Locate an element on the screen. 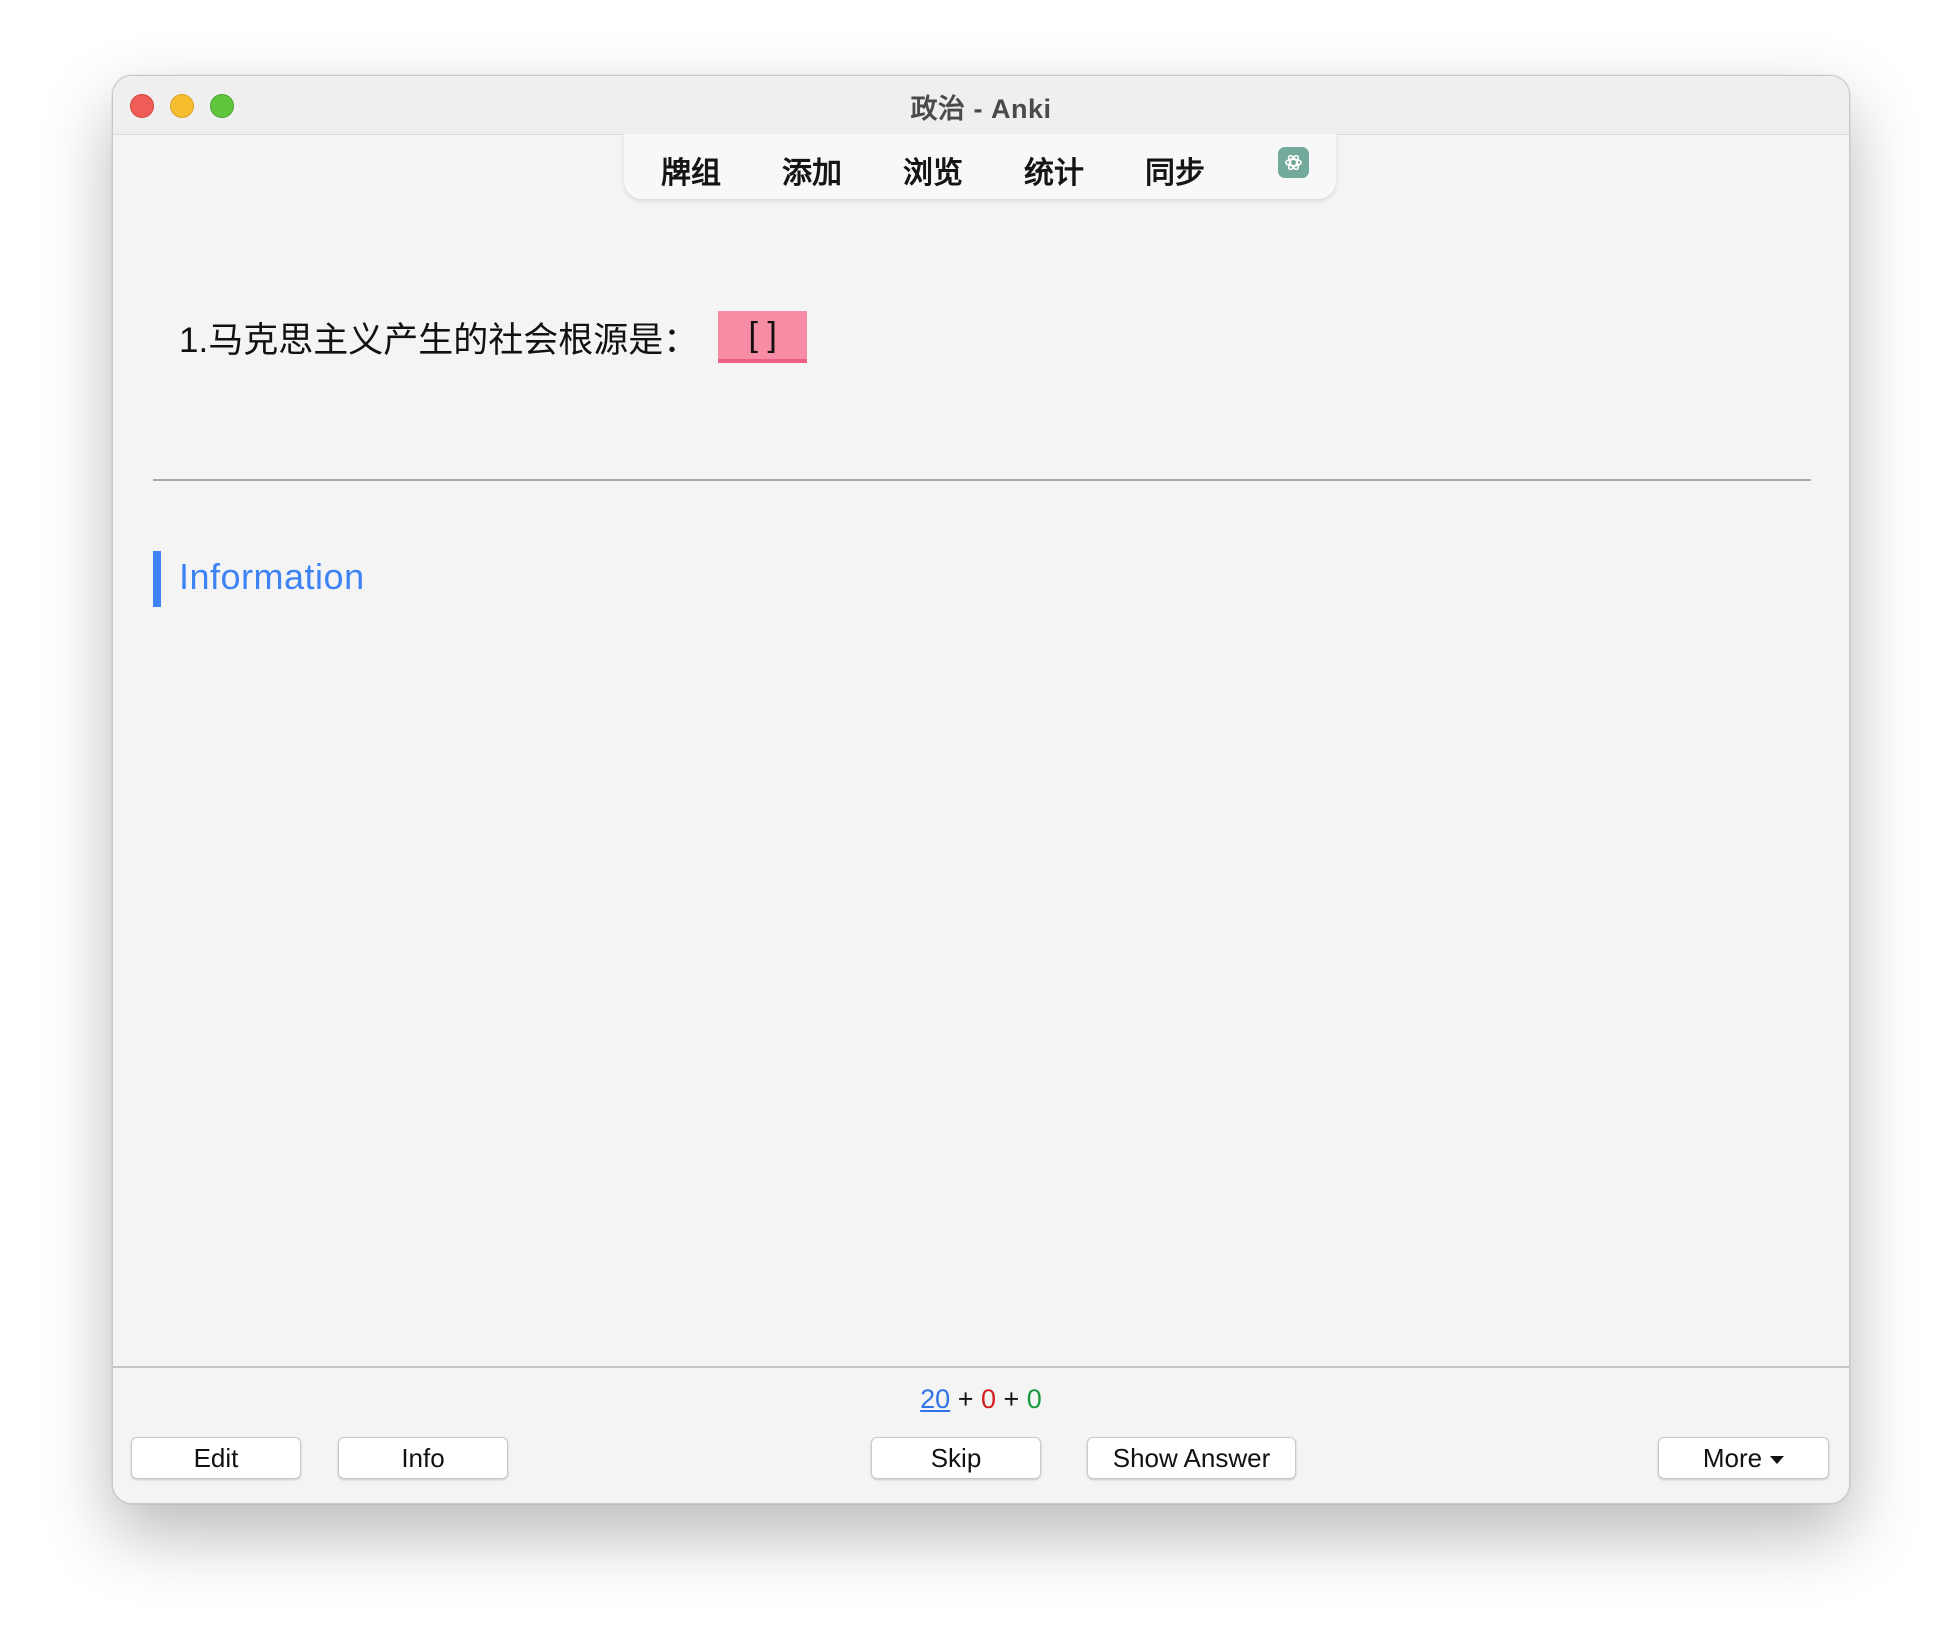  chevron-down-icon is located at coordinates (1777, 1460).